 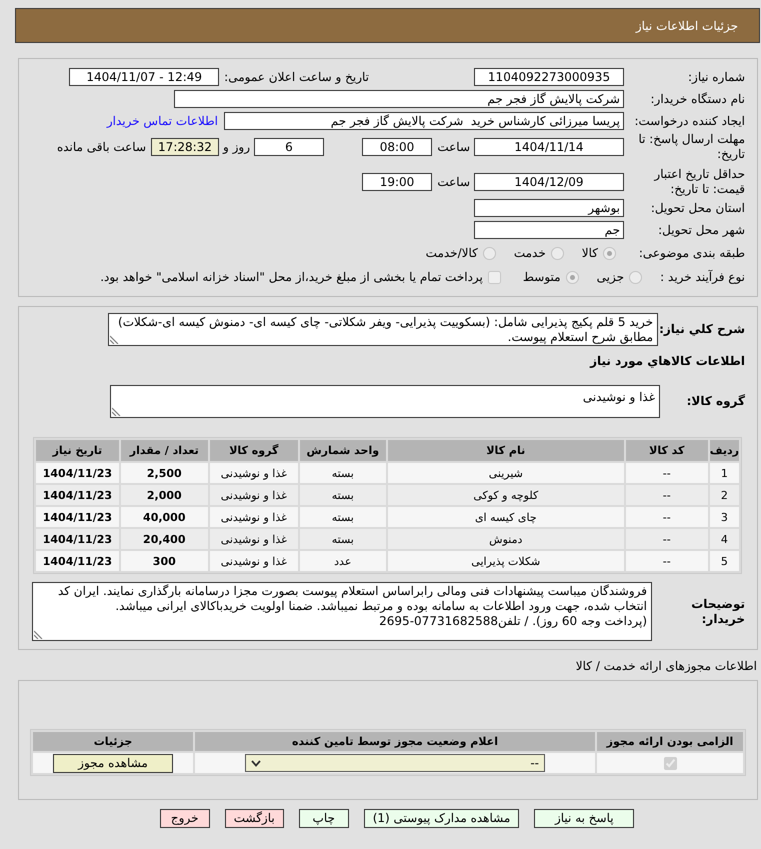 I want to click on column-header: اعلام وضعیت مجوز توسط تامین کننده, so click(x=395, y=741).